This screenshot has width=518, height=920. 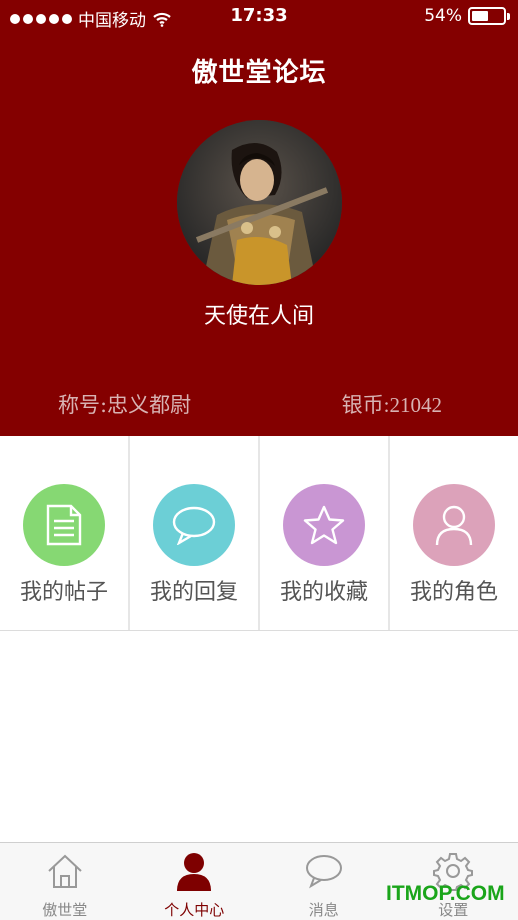 I want to click on speech-bubble-icon, so click(x=194, y=525).